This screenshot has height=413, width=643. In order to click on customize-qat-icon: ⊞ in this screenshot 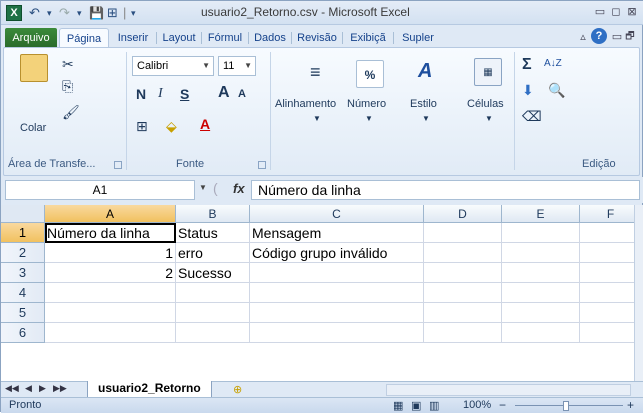, I will do `click(112, 13)`.